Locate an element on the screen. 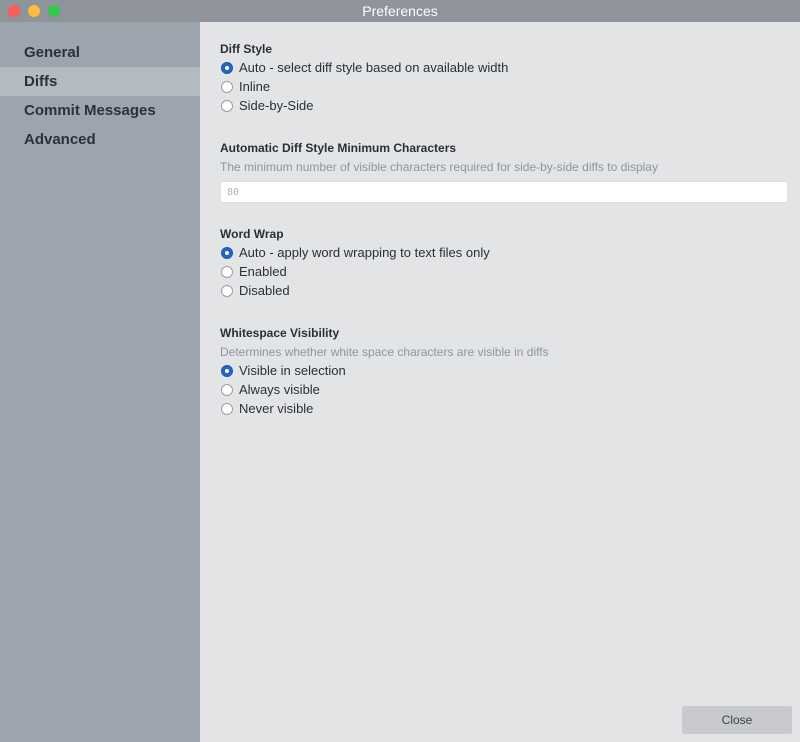 The width and height of the screenshot is (800, 742). whitespace-option-always-visible: Always visible is located at coordinates (504, 389).